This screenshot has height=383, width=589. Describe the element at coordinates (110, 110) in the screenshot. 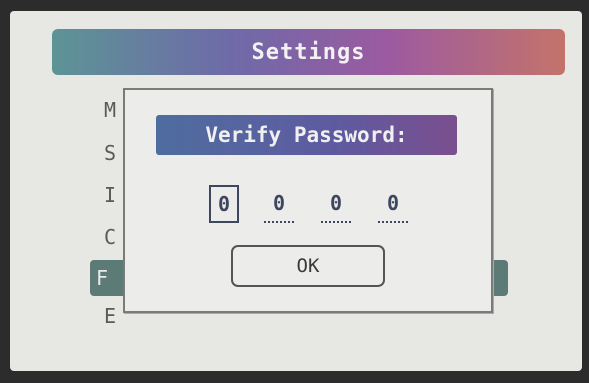

I see `menu-item-1: M` at that location.